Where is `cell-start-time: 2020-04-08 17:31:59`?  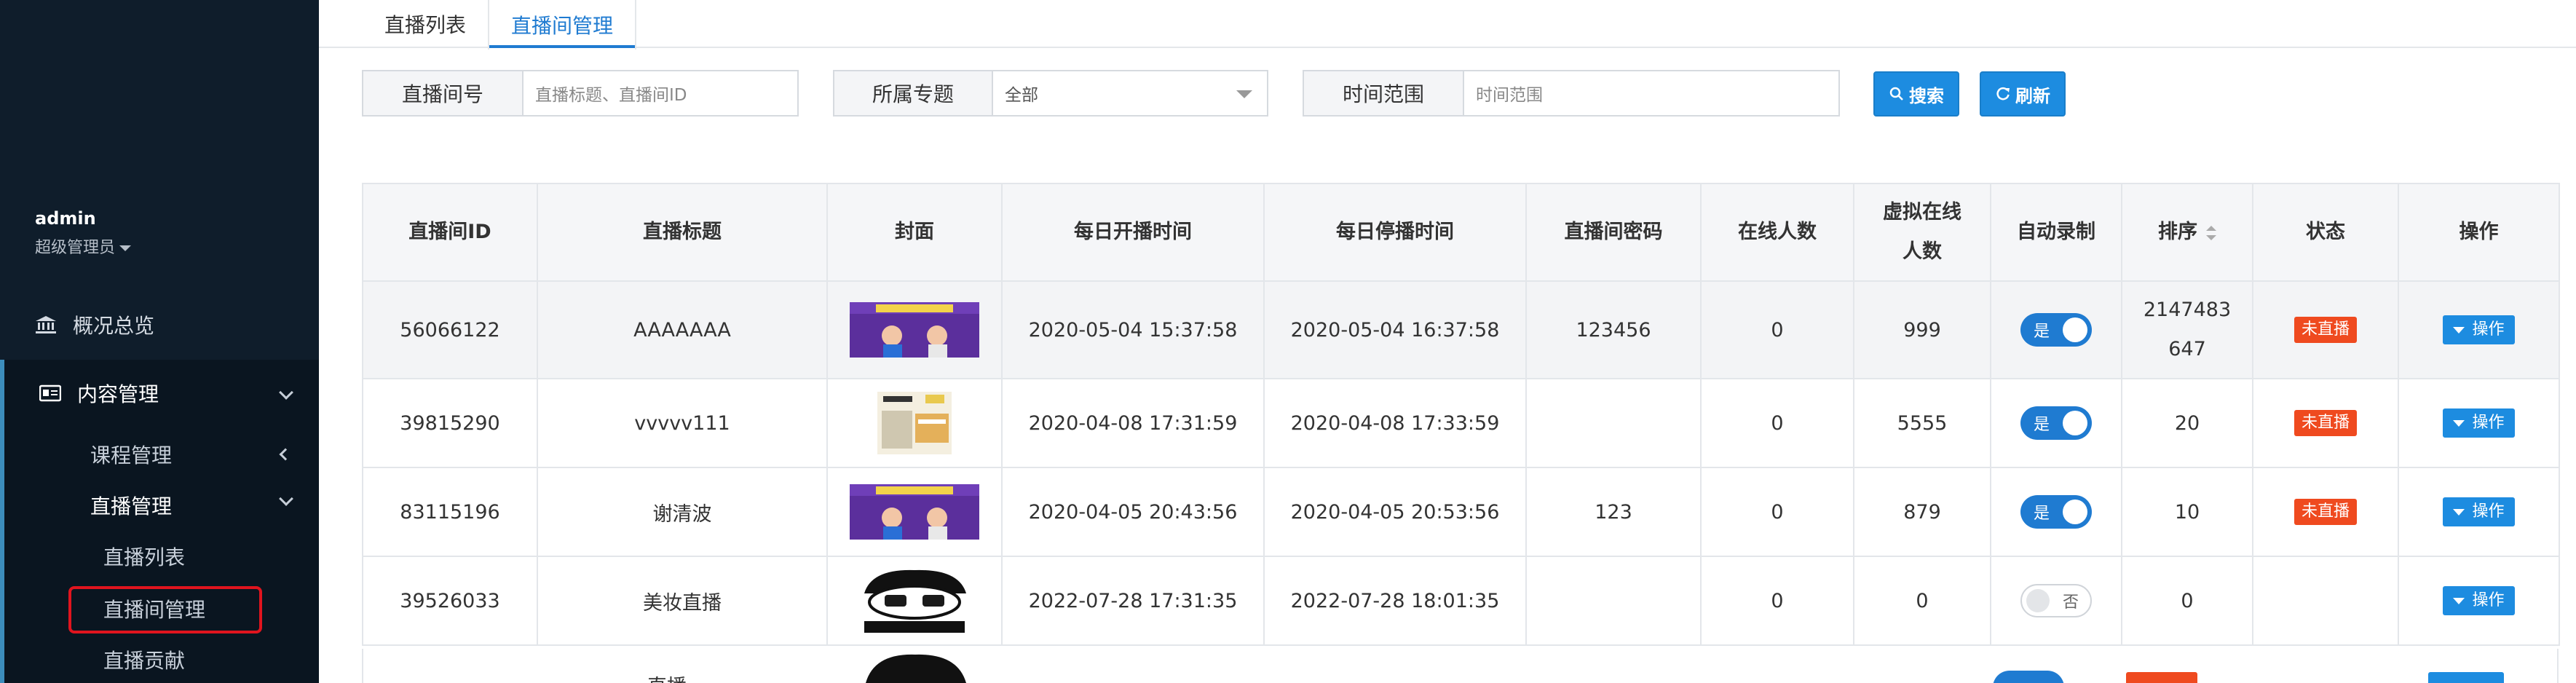
cell-start-time: 2020-04-08 17:31:59 is located at coordinates (1133, 423).